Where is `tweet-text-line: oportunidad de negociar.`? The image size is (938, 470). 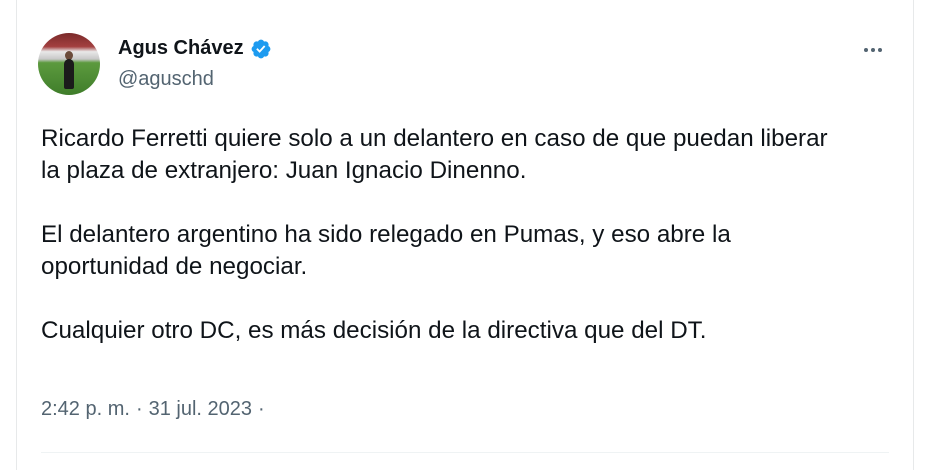 tweet-text-line: oportunidad de negociar. is located at coordinates (174, 266).